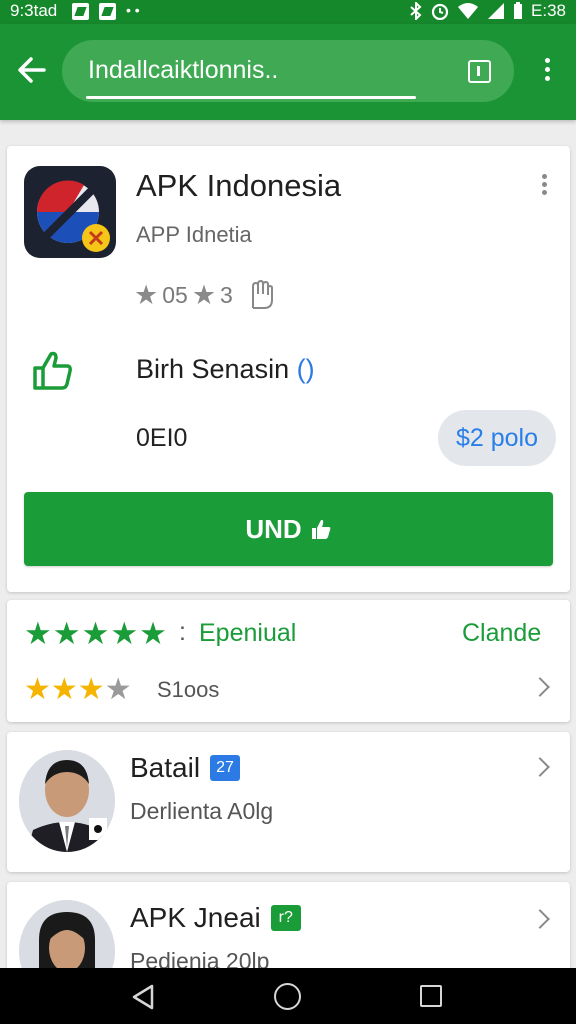 This screenshot has width=576, height=1024. What do you see at coordinates (239, 185) in the screenshot?
I see `app-title: APK Indonesia` at bounding box center [239, 185].